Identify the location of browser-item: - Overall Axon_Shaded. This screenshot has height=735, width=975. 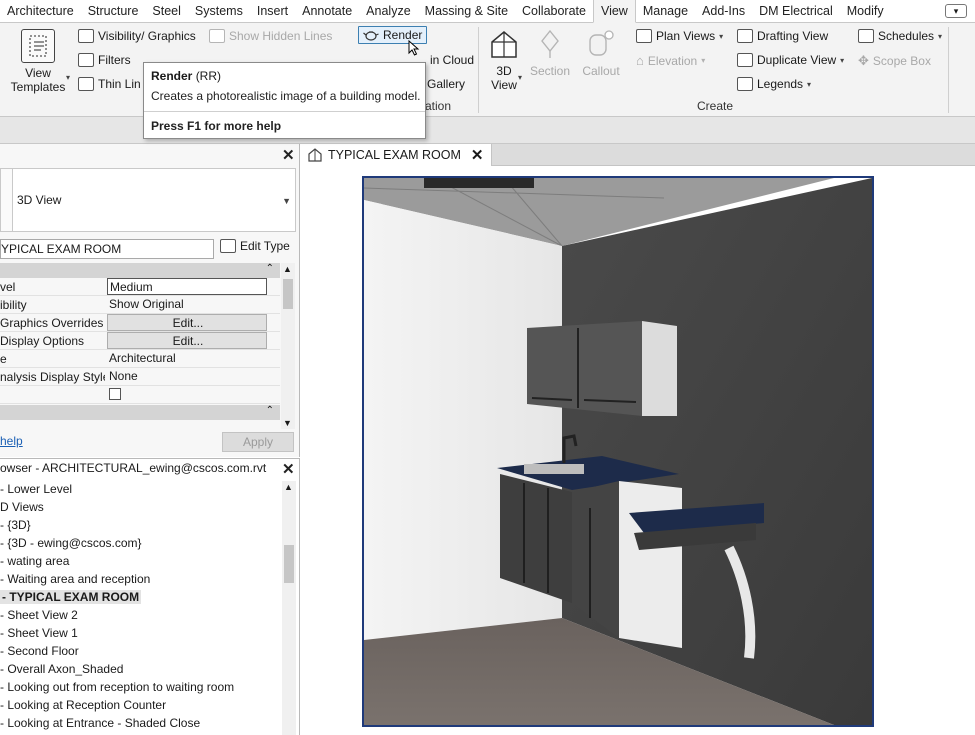
(140, 669).